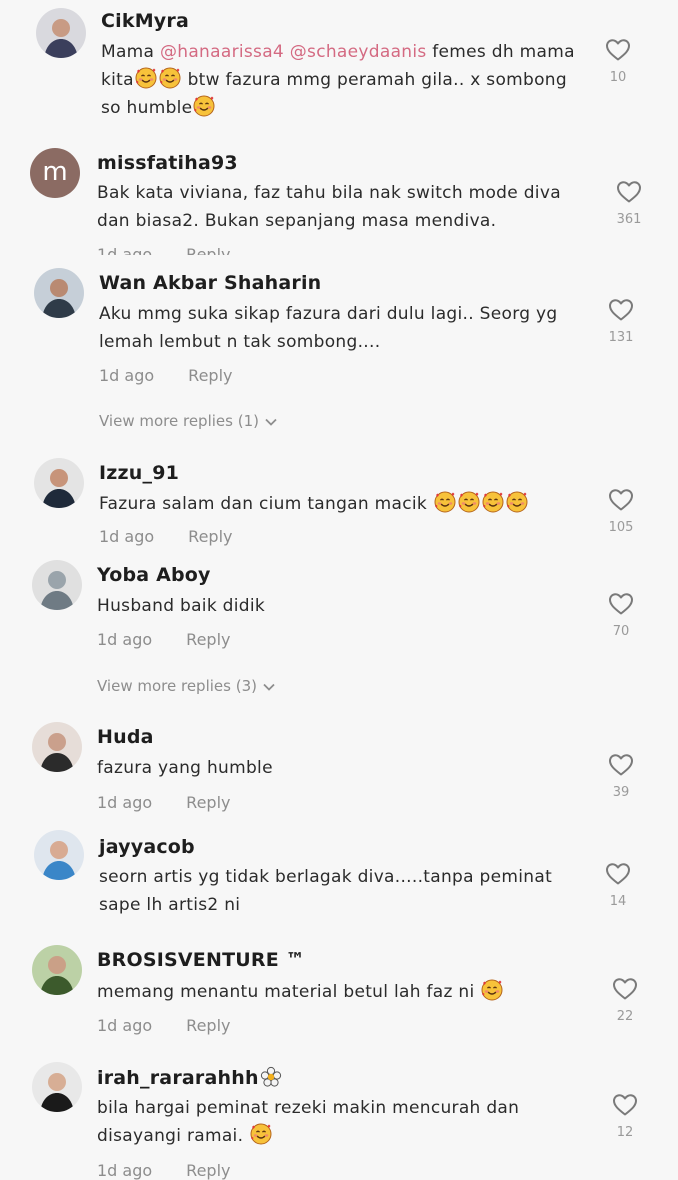 This screenshot has height=1180, width=678. I want to click on view-more-replies-button: View more replies (1), so click(188, 421).